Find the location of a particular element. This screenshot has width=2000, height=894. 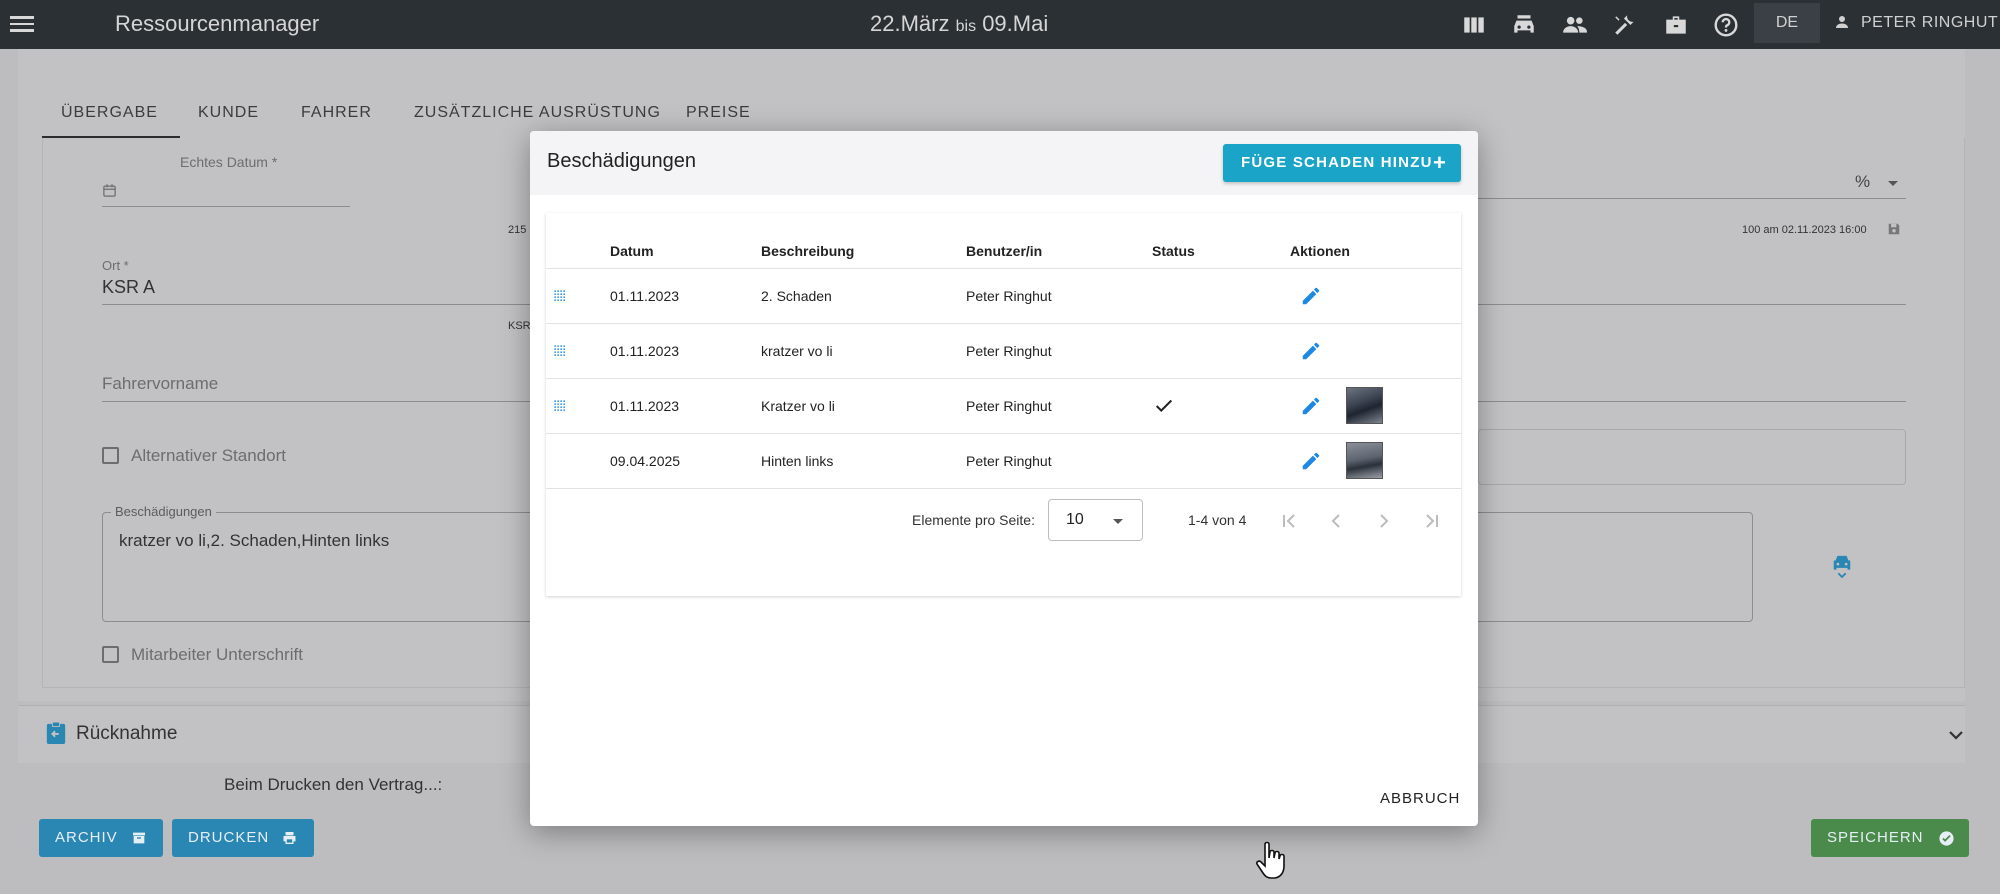

table-row: 09.04.2025 Hinten links Peter Ringhut is located at coordinates (1003, 460).